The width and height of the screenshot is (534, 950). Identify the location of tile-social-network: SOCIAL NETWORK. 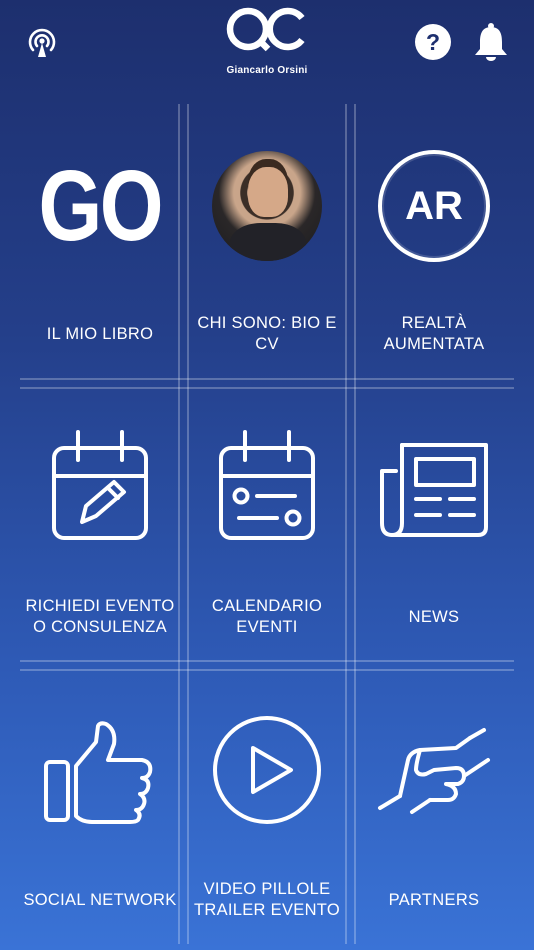
(100, 807).